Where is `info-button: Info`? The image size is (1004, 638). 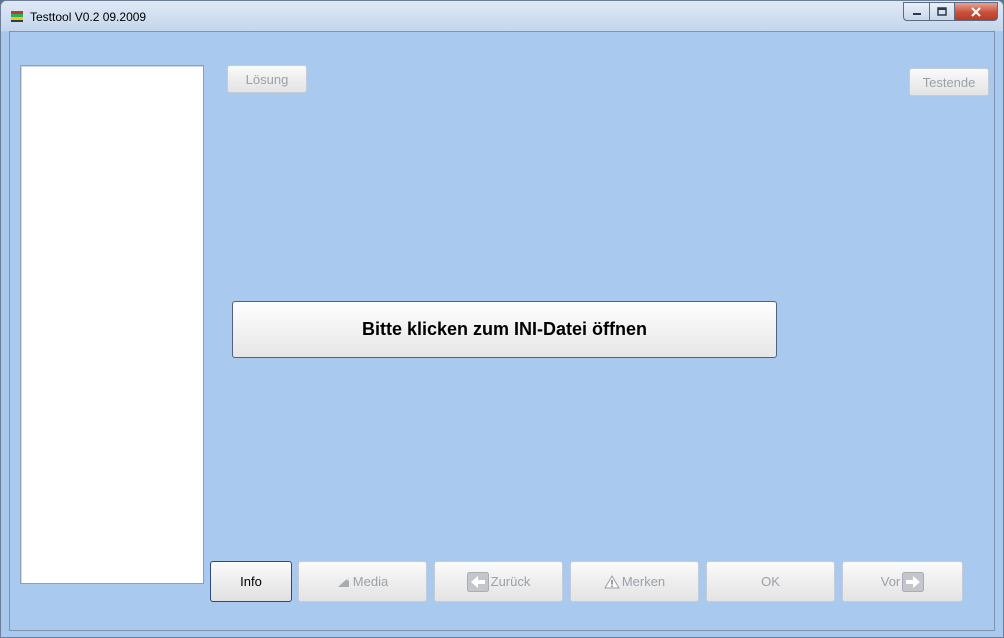 info-button: Info is located at coordinates (251, 581).